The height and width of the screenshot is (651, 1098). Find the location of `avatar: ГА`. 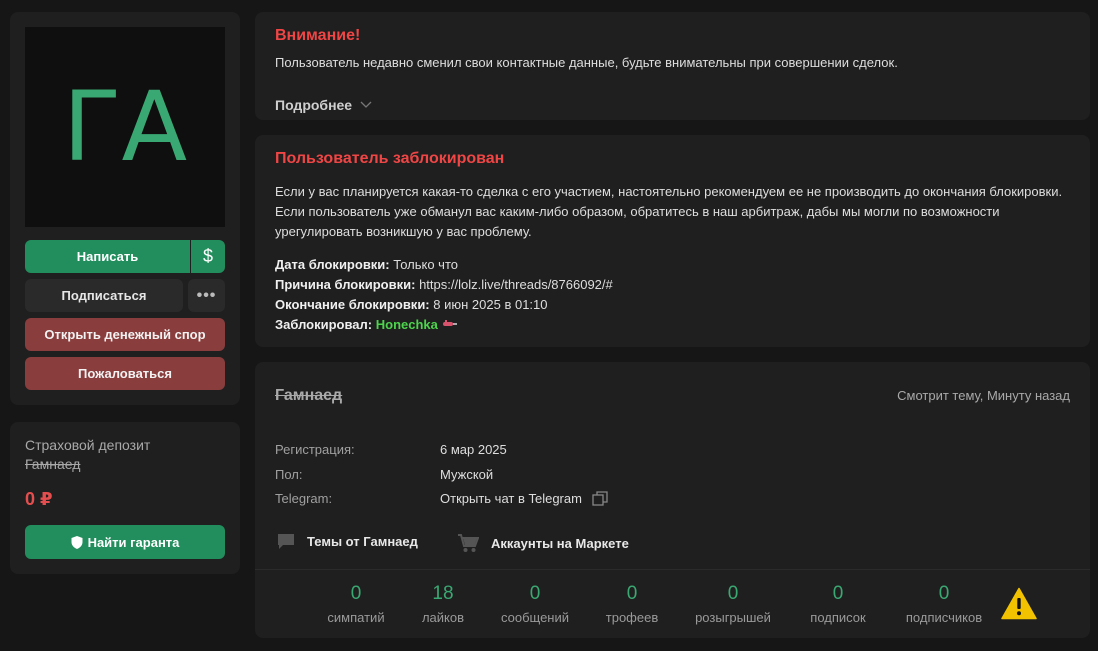

avatar: ГА is located at coordinates (125, 127).